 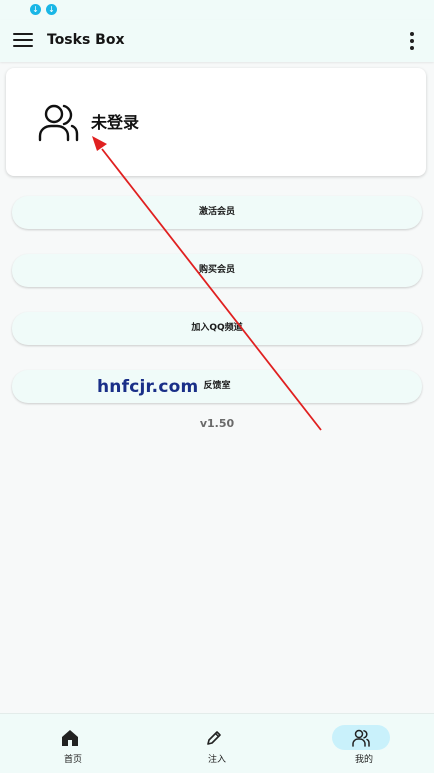 What do you see at coordinates (217, 10) in the screenshot?
I see `status-bar: ↓ ↓` at bounding box center [217, 10].